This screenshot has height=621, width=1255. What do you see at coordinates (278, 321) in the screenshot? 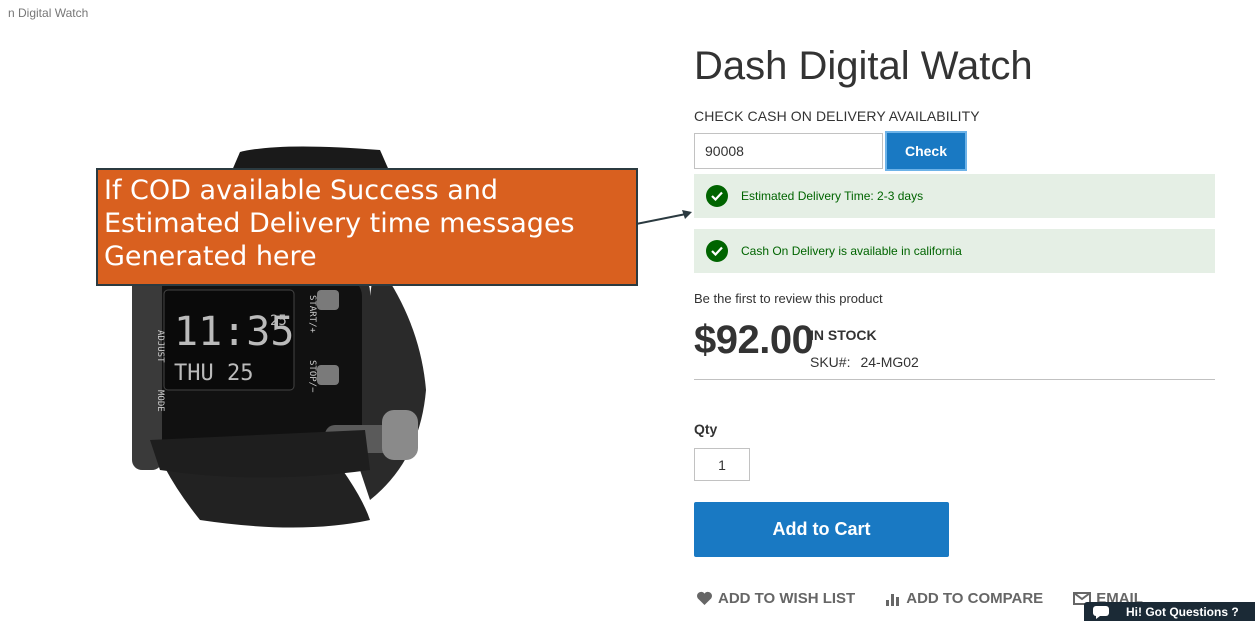
I see `watch-seconds: 25` at bounding box center [278, 321].